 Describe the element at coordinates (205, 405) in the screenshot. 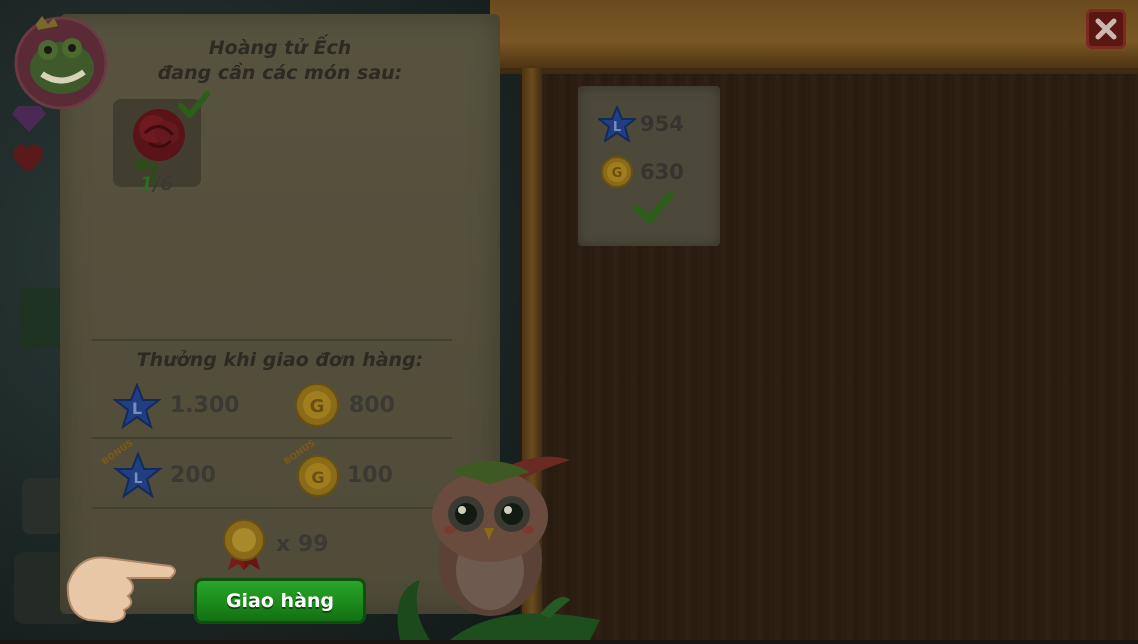

I see `reward-xp-value: 1.300` at that location.